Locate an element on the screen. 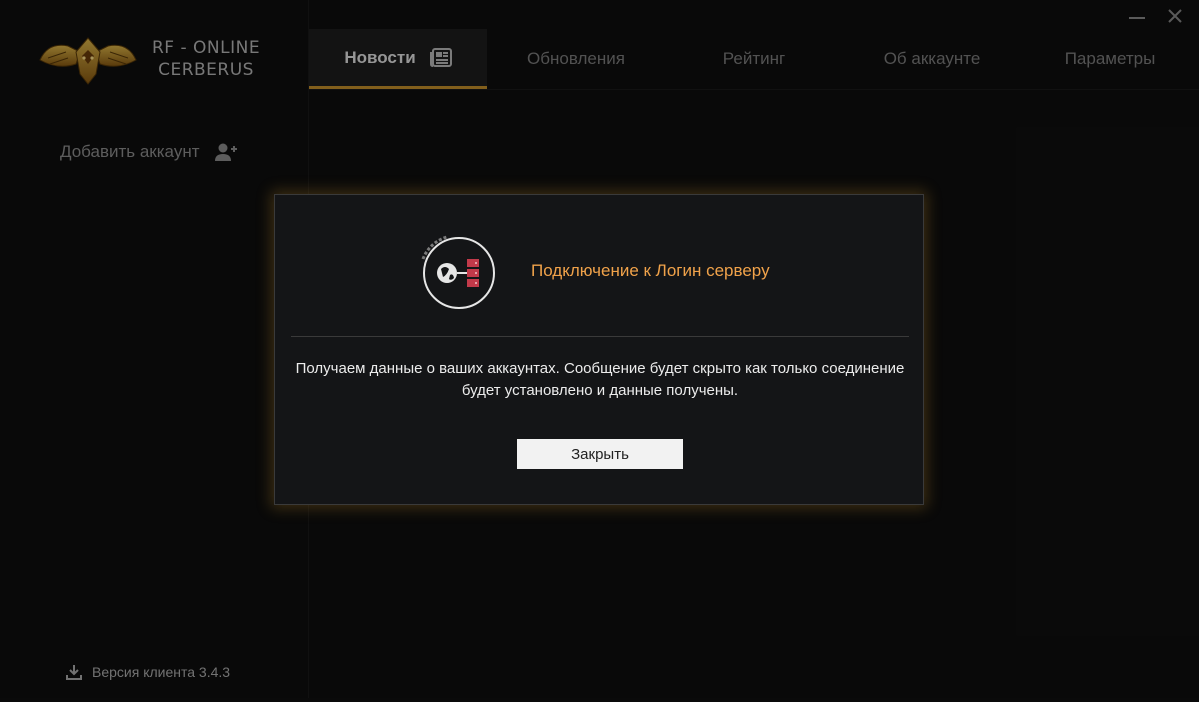 The width and height of the screenshot is (1199, 702). server-connection-icon is located at coordinates (458, 272).